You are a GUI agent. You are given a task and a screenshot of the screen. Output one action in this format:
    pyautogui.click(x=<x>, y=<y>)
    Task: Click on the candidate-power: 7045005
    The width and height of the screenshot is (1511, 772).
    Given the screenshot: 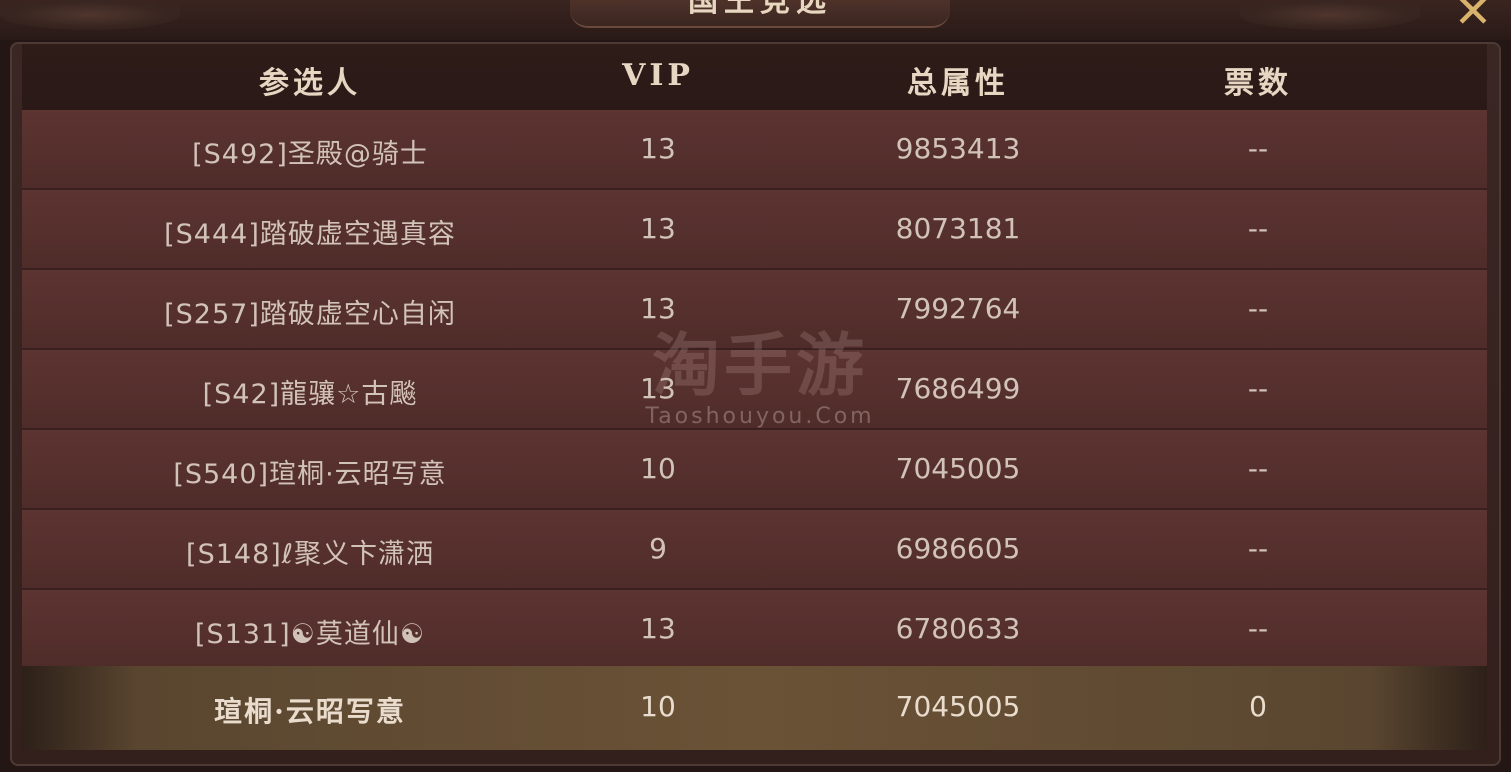 What is the action you would take?
    pyautogui.click(x=958, y=468)
    